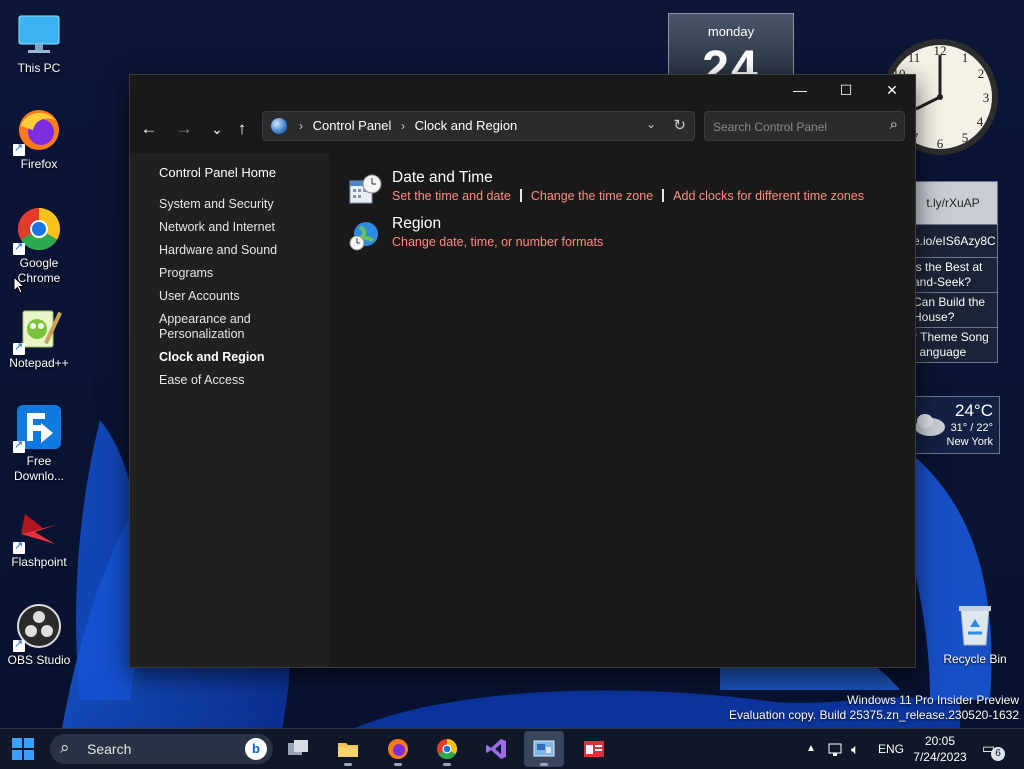 Image resolution: width=1024 pixels, height=769 pixels. What do you see at coordinates (241, 250) in the screenshot?
I see `sidebar-item-hardware-and-sound: Hardware and Sound` at bounding box center [241, 250].